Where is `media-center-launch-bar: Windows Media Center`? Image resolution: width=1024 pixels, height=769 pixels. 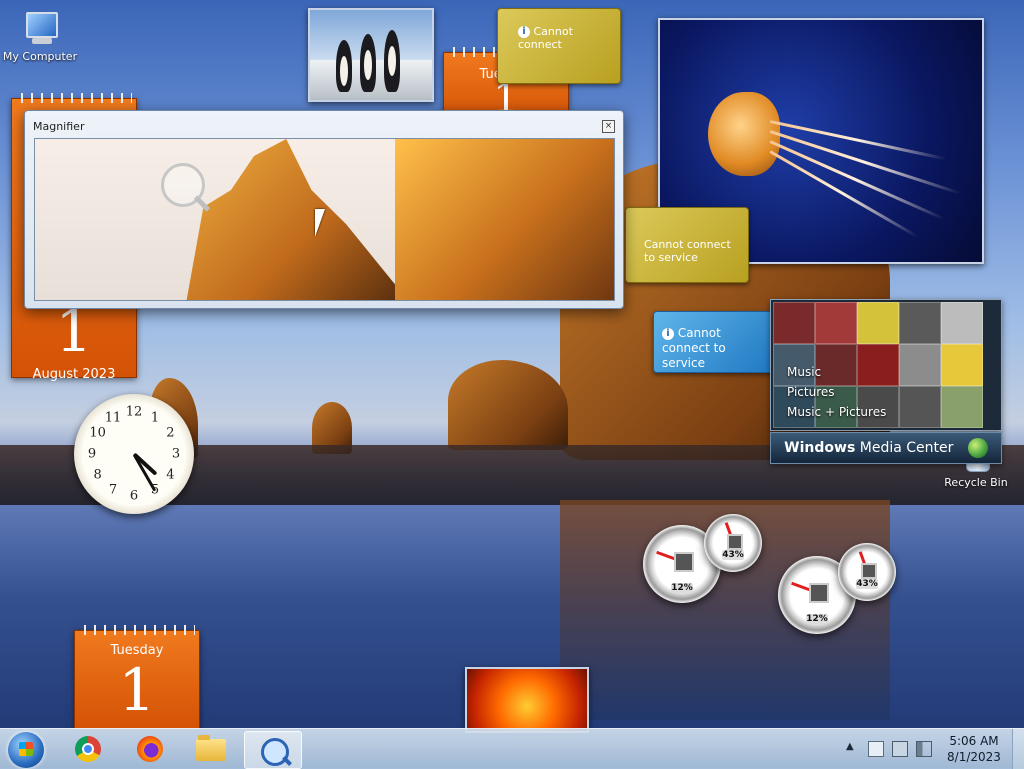 media-center-launch-bar: Windows Media Center is located at coordinates (886, 448).